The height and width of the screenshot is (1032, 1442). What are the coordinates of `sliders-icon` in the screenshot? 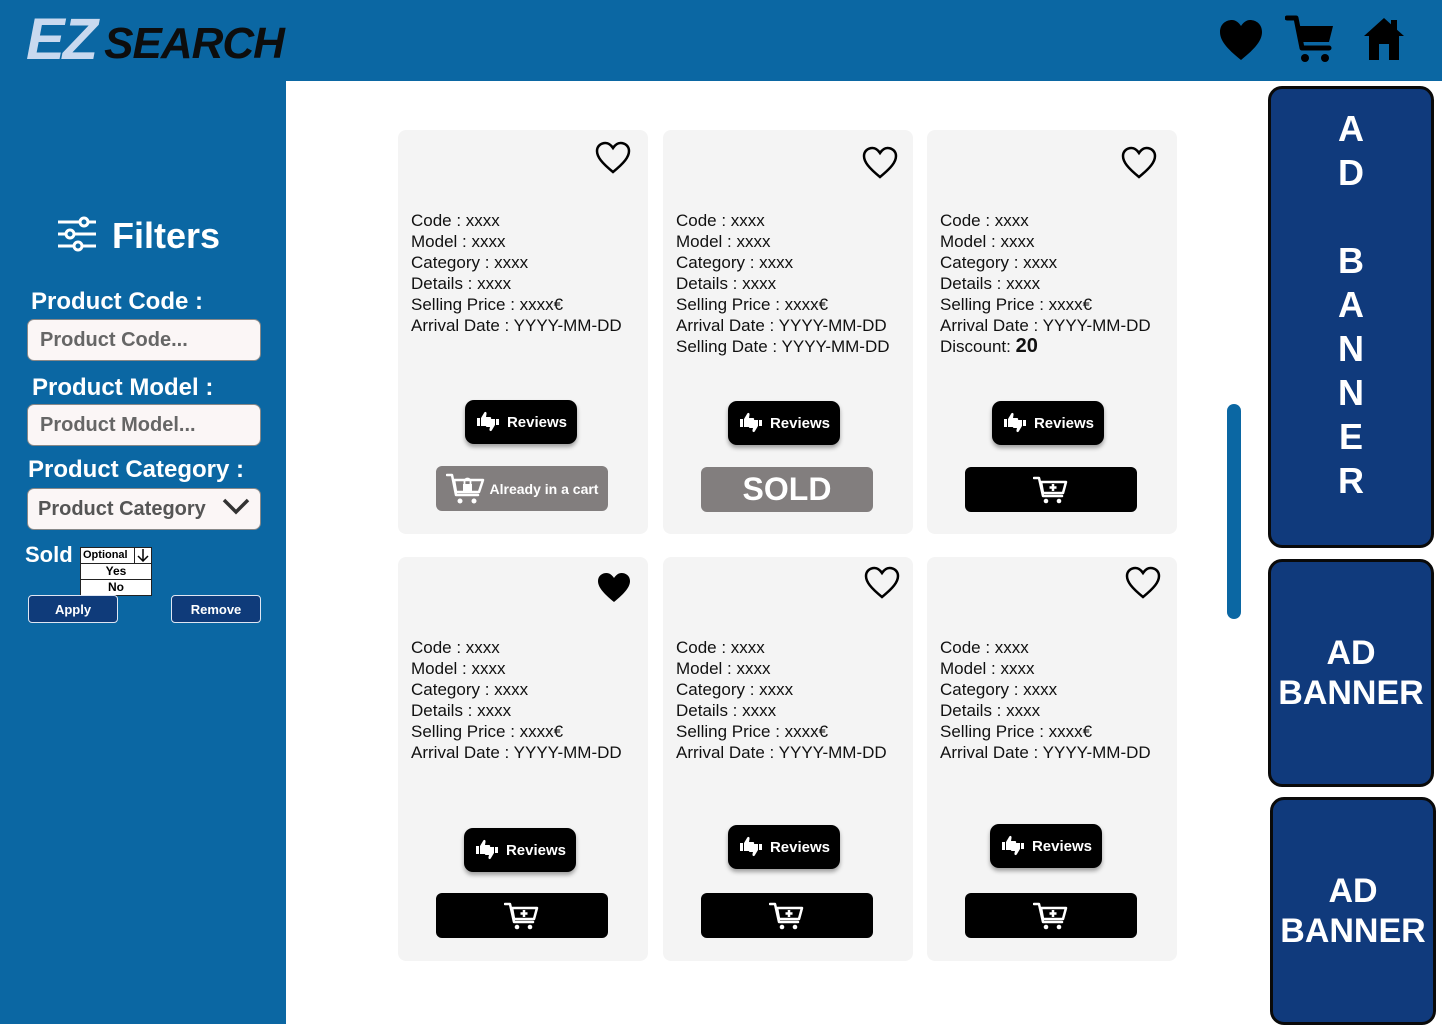 It's located at (77, 236).